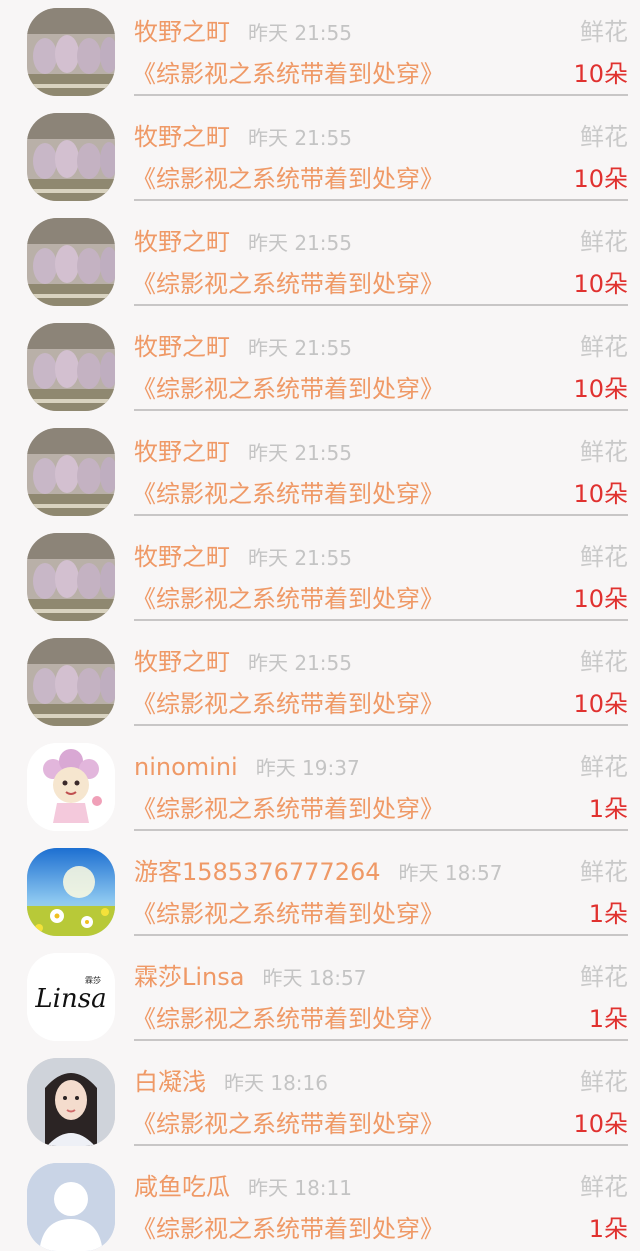 This screenshot has width=640, height=1251. I want to click on user-name: 游客1585376777264, so click(257, 872).